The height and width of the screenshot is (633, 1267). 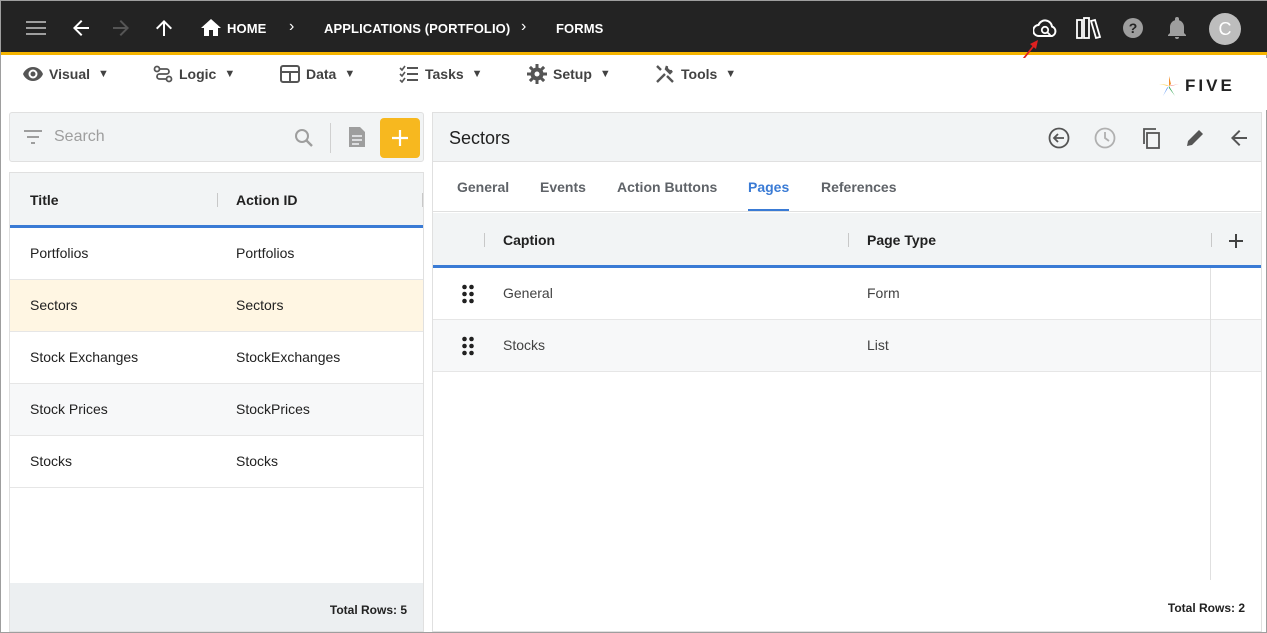 I want to click on document-icon, so click(x=357, y=137).